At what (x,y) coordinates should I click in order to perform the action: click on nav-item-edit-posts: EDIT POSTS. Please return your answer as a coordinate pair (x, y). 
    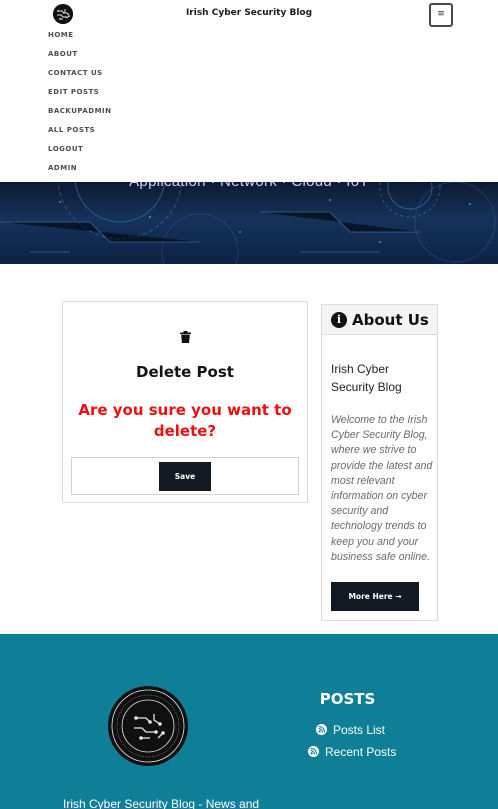
    Looking at the image, I should click on (80, 96).